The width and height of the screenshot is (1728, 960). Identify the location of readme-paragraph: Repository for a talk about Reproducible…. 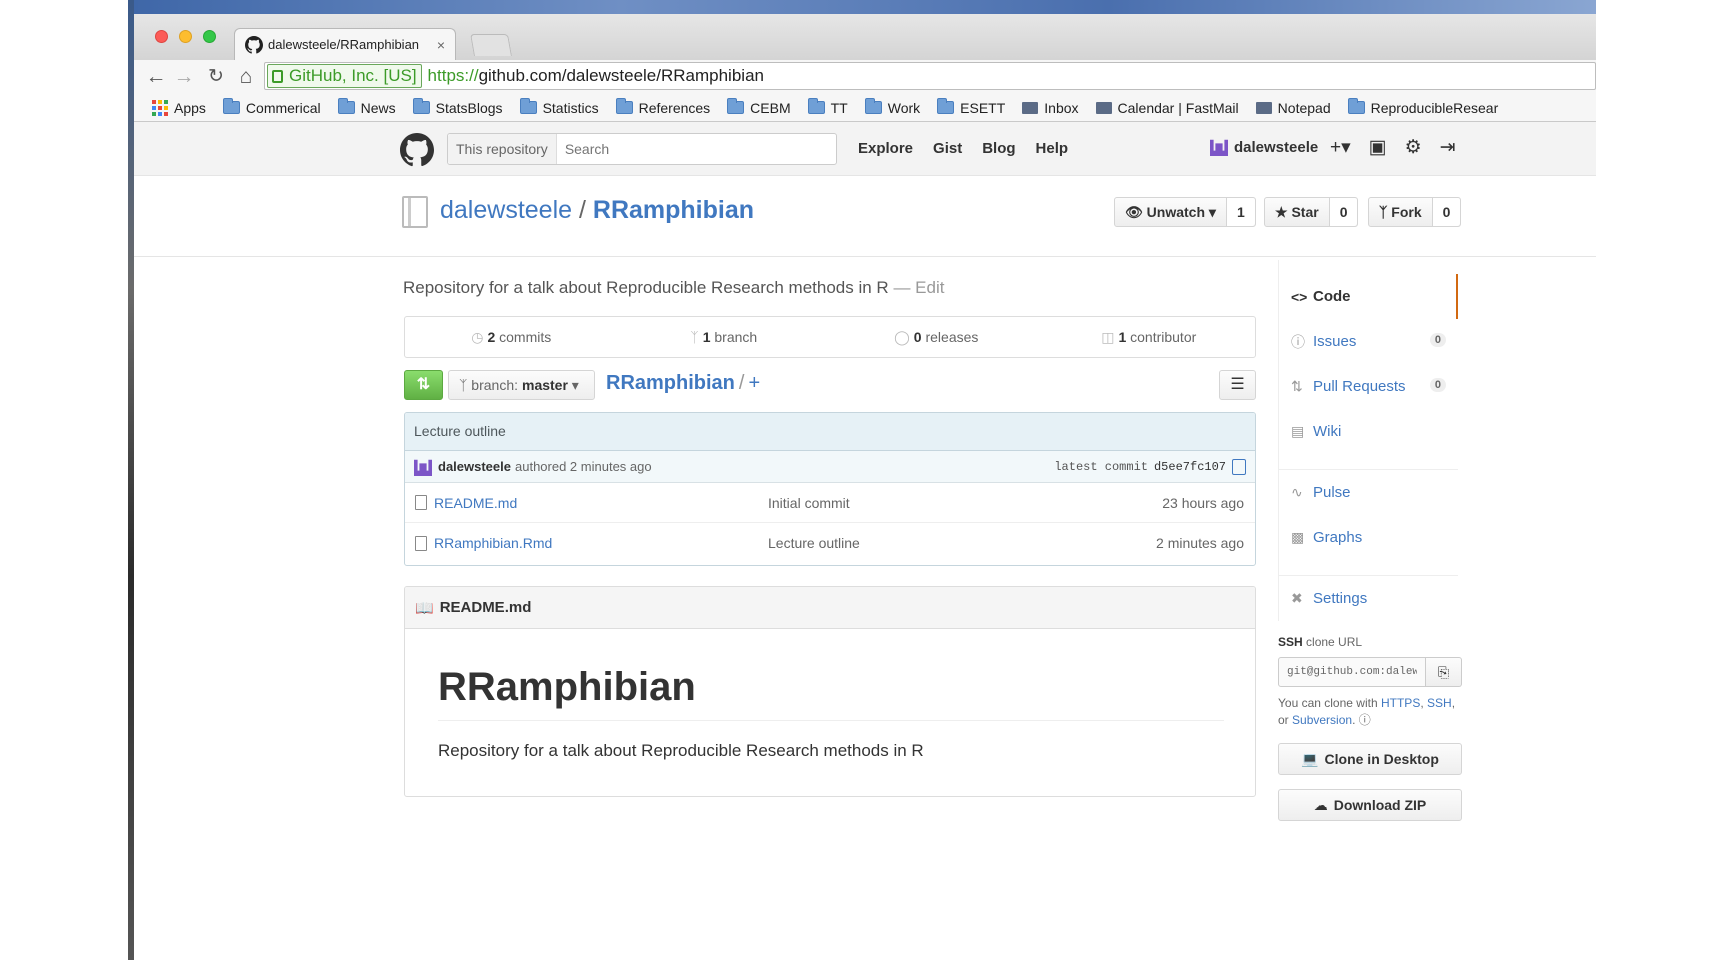
(681, 750).